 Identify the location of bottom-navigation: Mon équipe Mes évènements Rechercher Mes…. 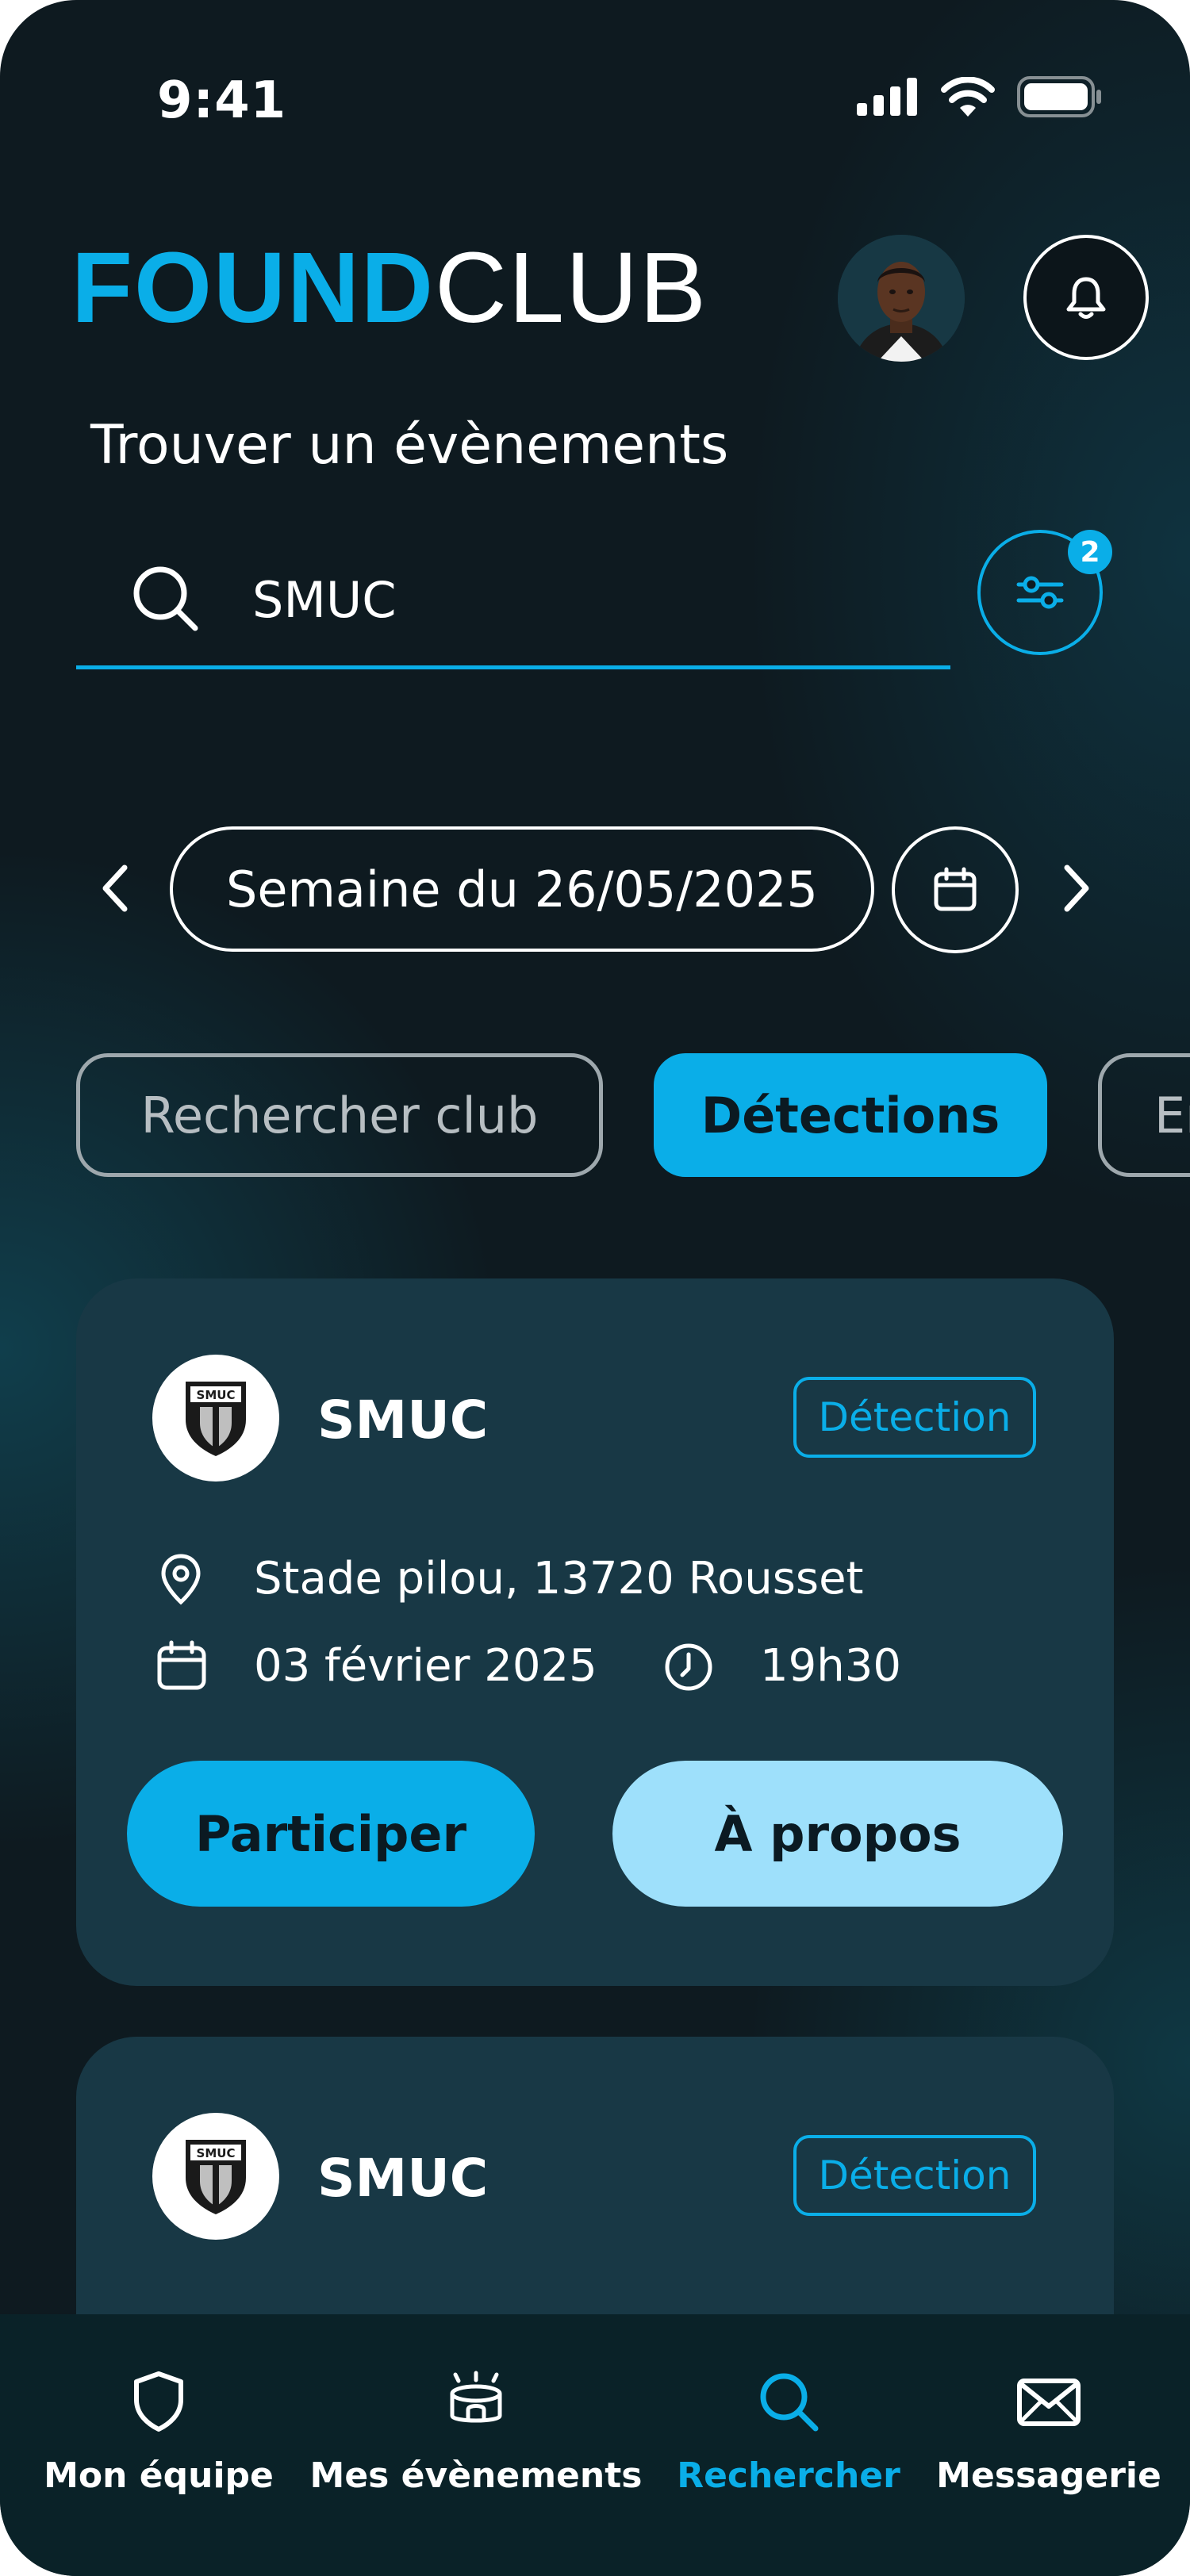
(595, 2445).